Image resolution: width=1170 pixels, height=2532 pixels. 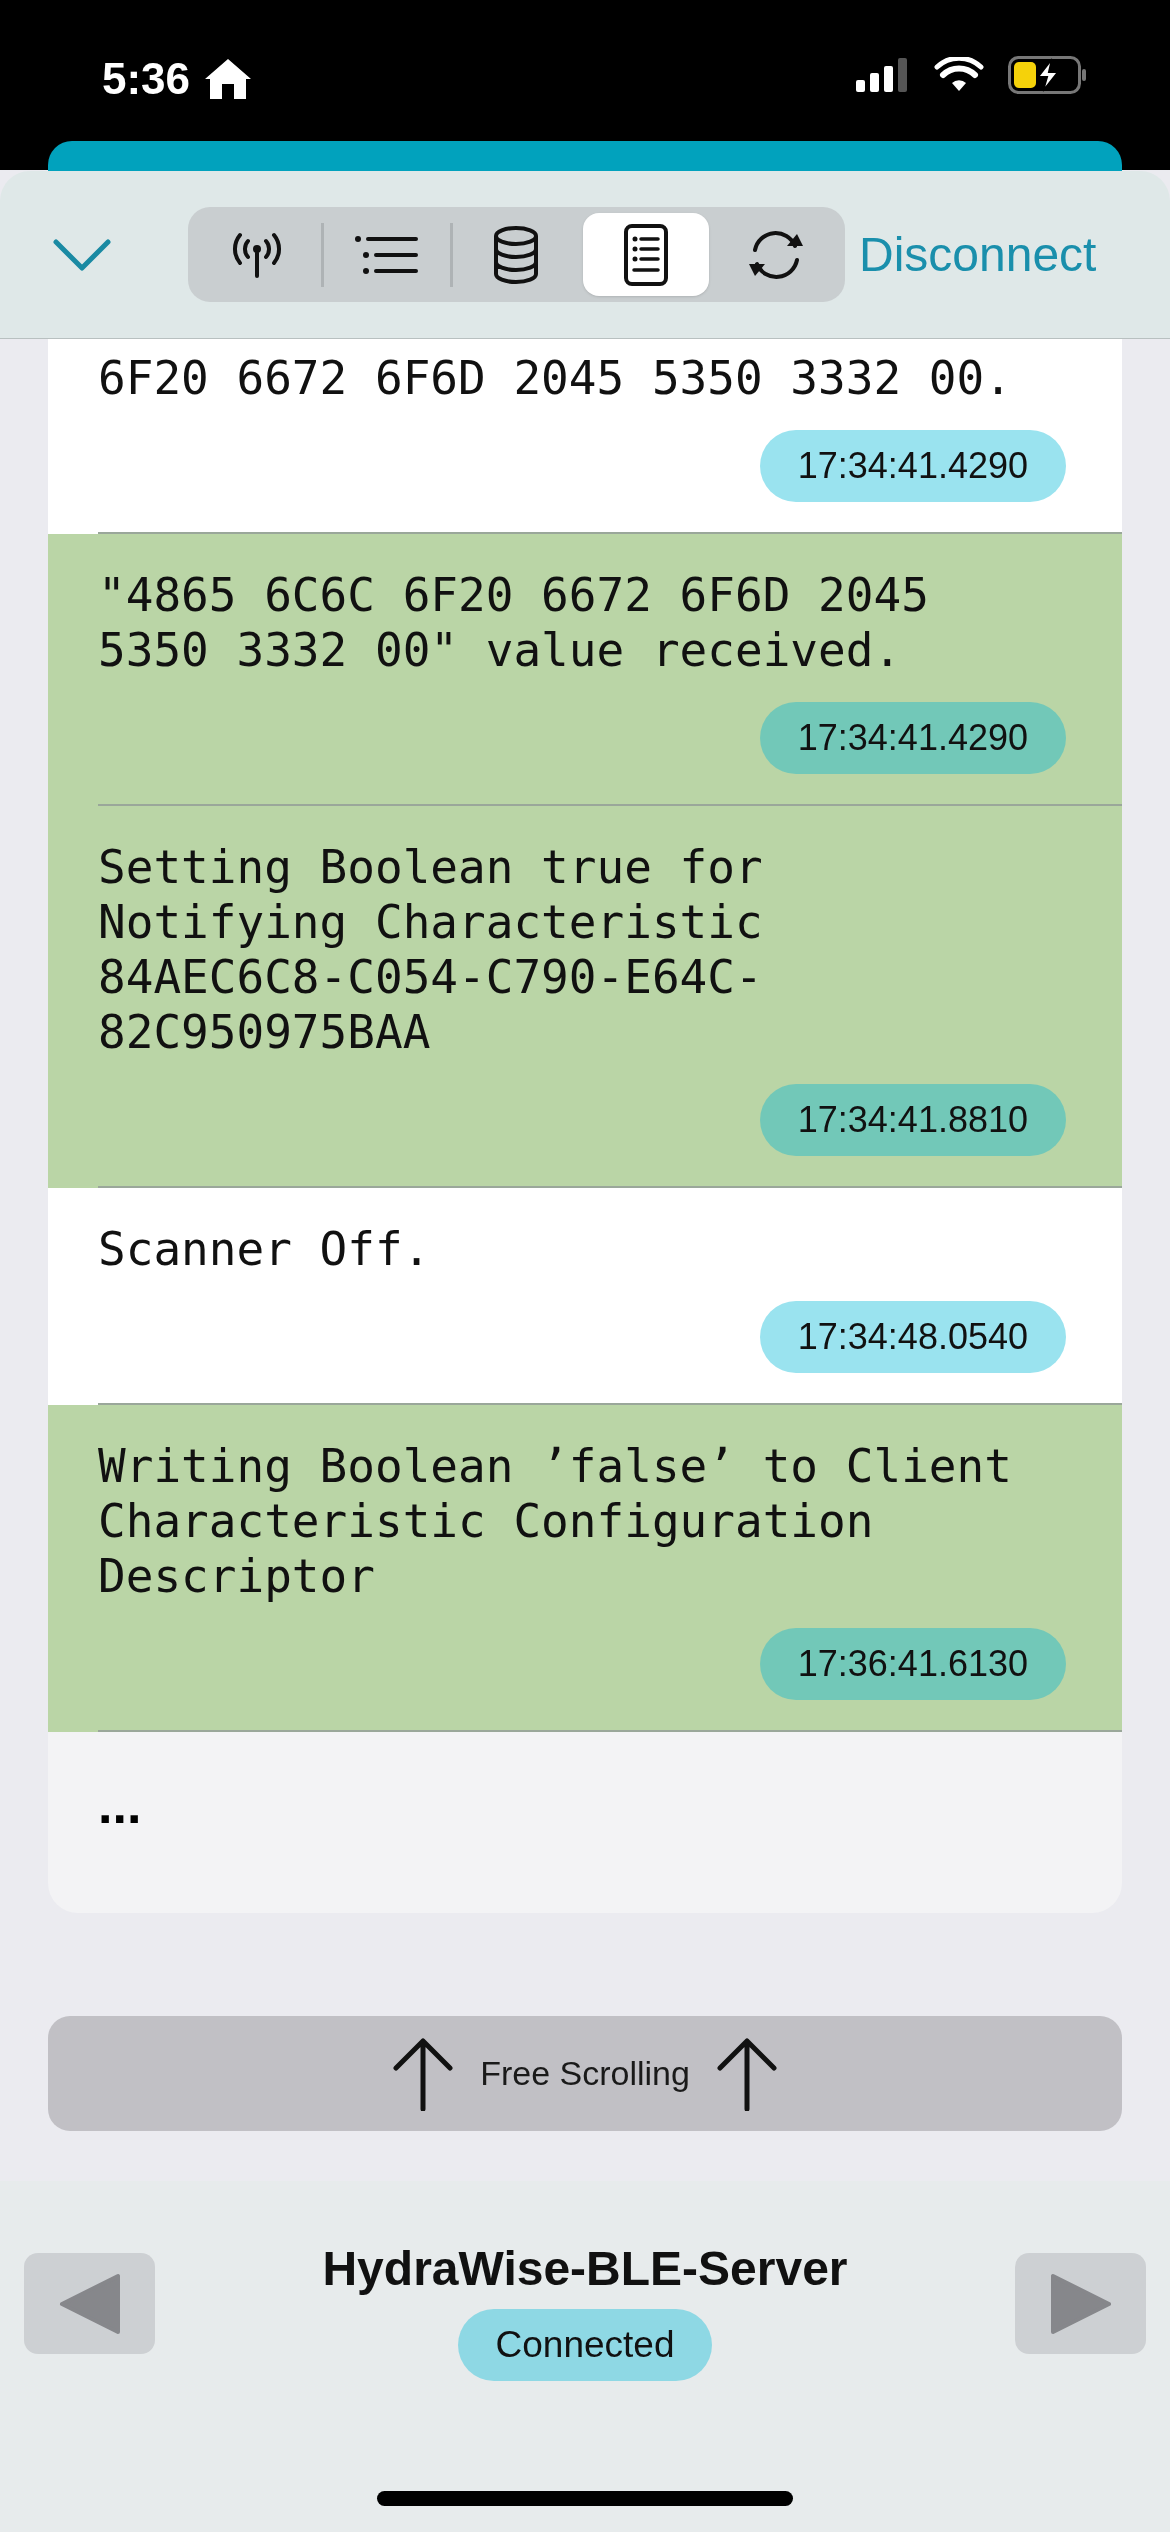 I want to click on left-triangle-icon, so click(x=89, y=2303).